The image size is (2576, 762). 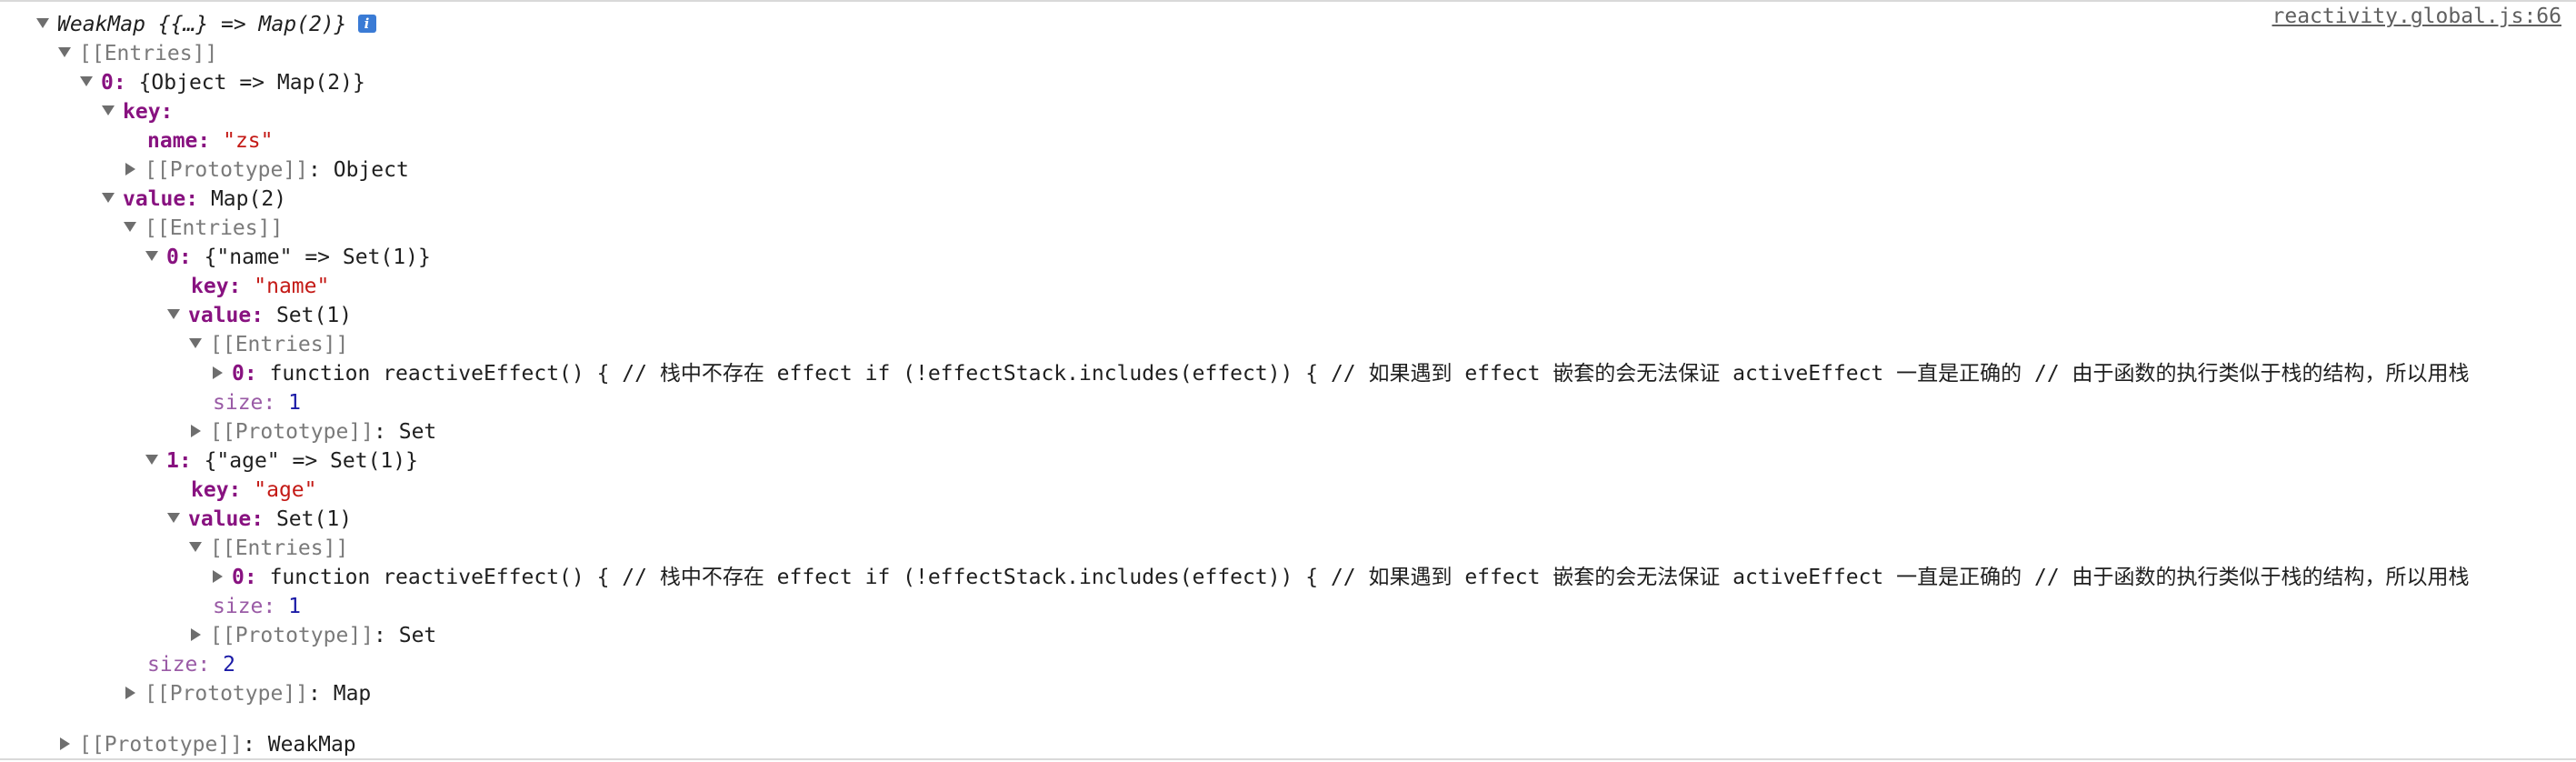 What do you see at coordinates (202, 24) in the screenshot?
I see `weakmap-summary: WeakMap {{…} => Map(2)}` at bounding box center [202, 24].